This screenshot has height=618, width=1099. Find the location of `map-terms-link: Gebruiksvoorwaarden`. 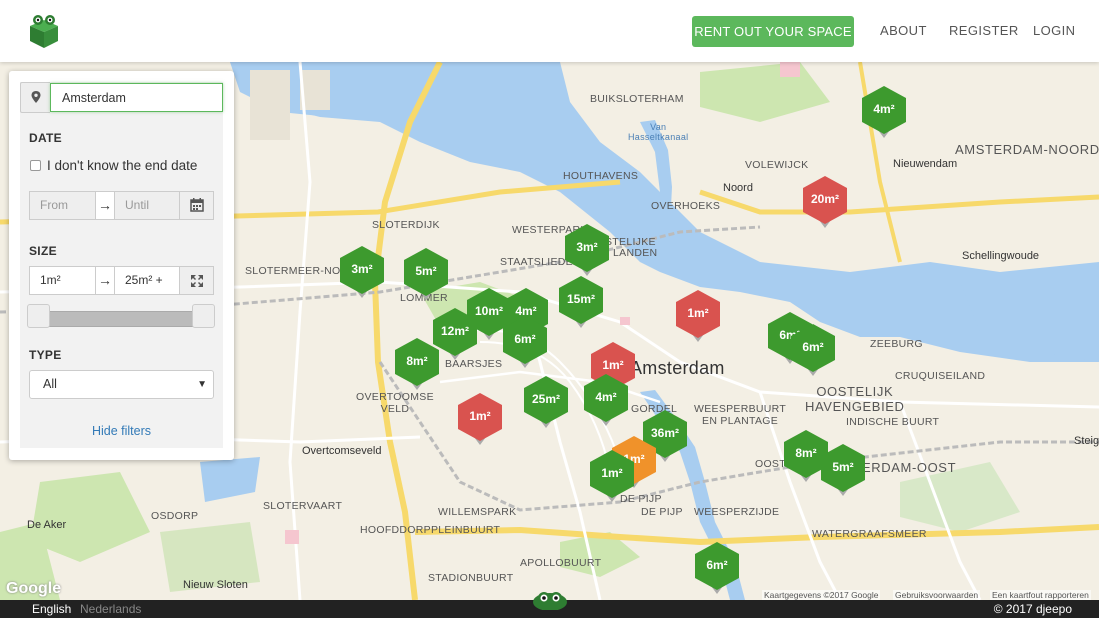

map-terms-link: Gebruiksvoorwaarden is located at coordinates (937, 595).